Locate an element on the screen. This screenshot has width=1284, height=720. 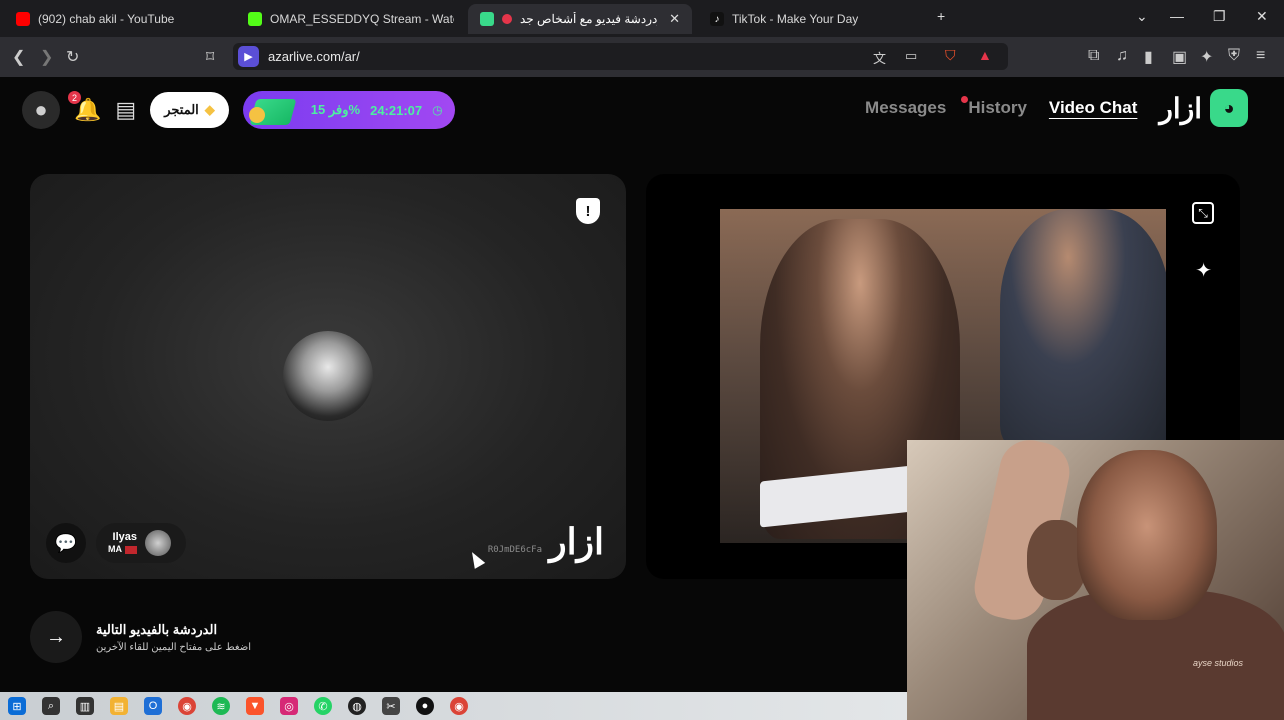
back-icon: ❮ is located at coordinates (18, 57).